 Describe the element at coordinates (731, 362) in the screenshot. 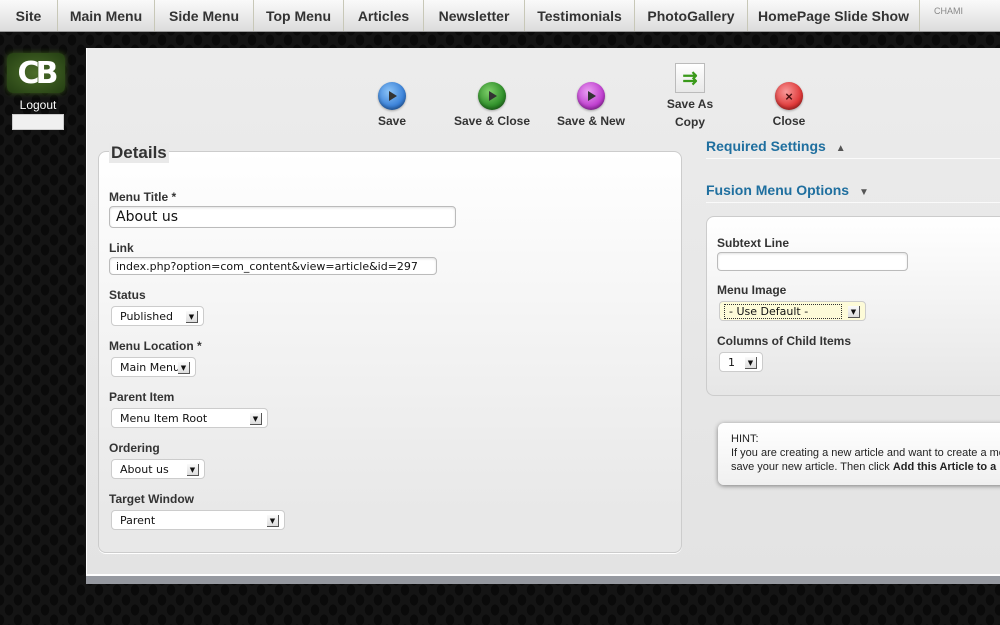

I see `columns-value: 1` at that location.